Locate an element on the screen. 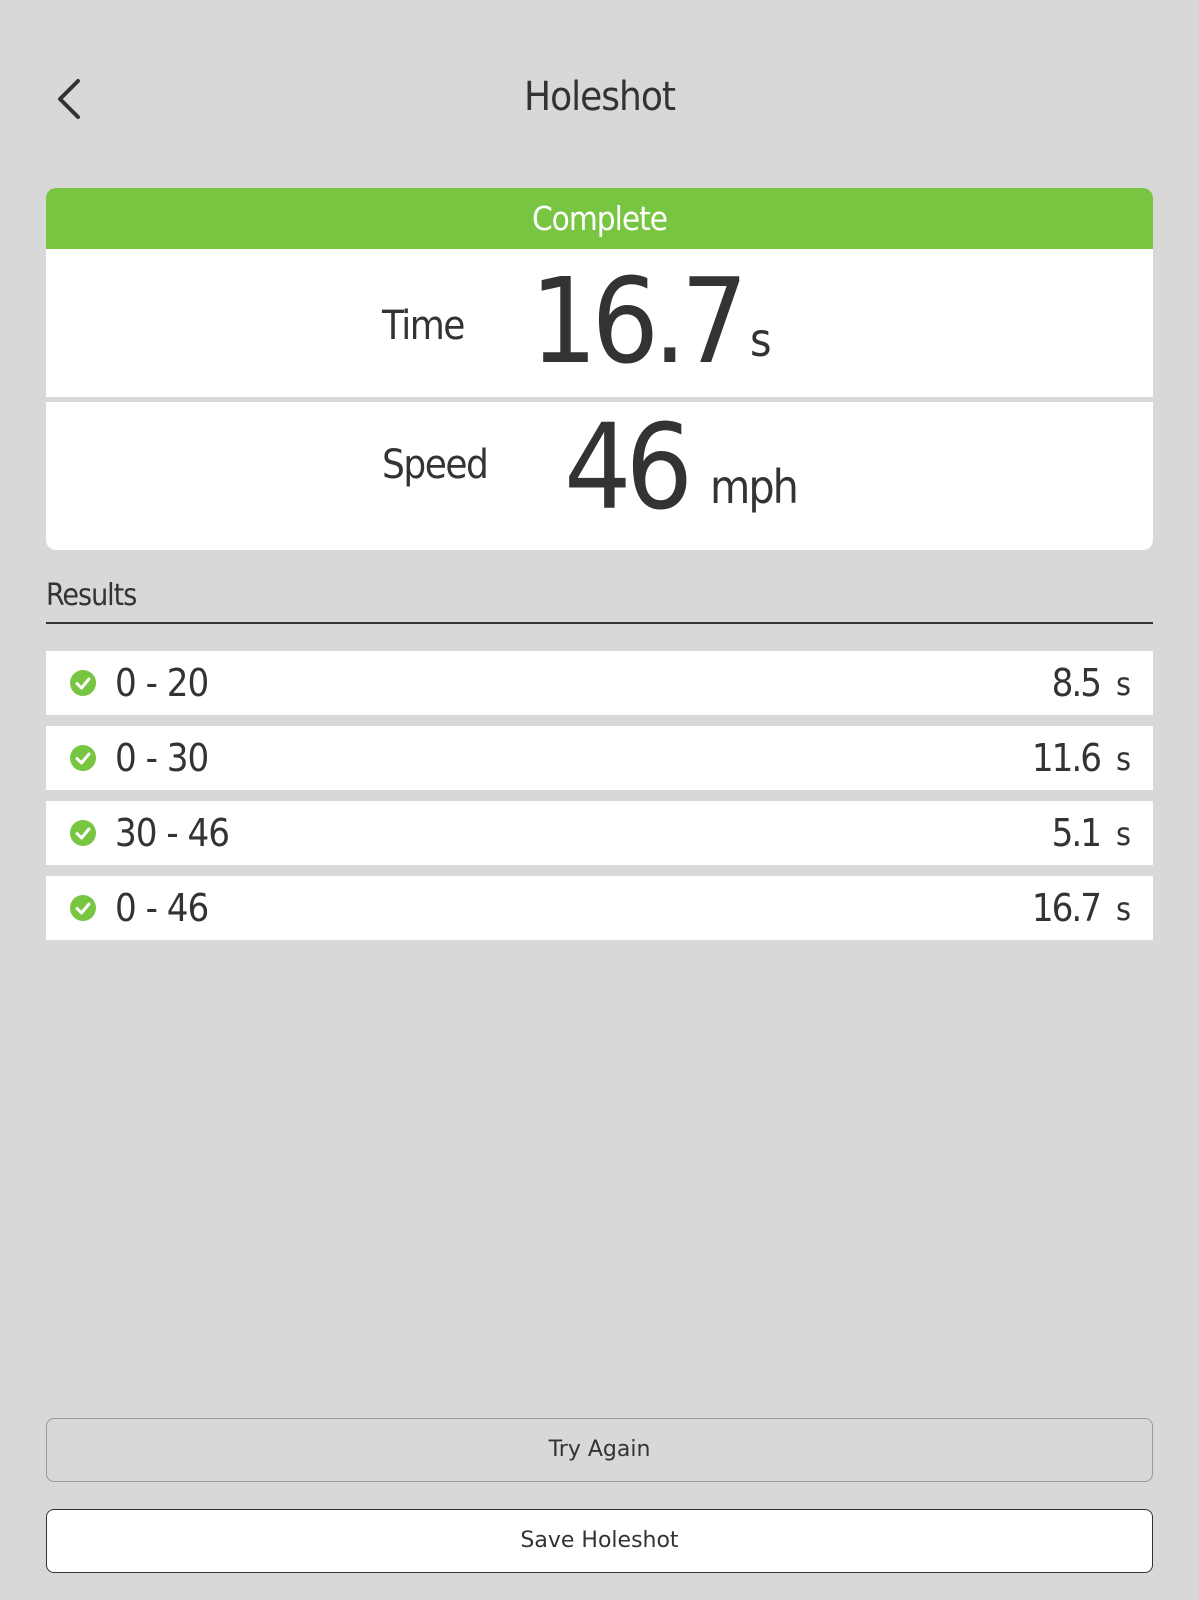  header: Holeshot is located at coordinates (599, 100).